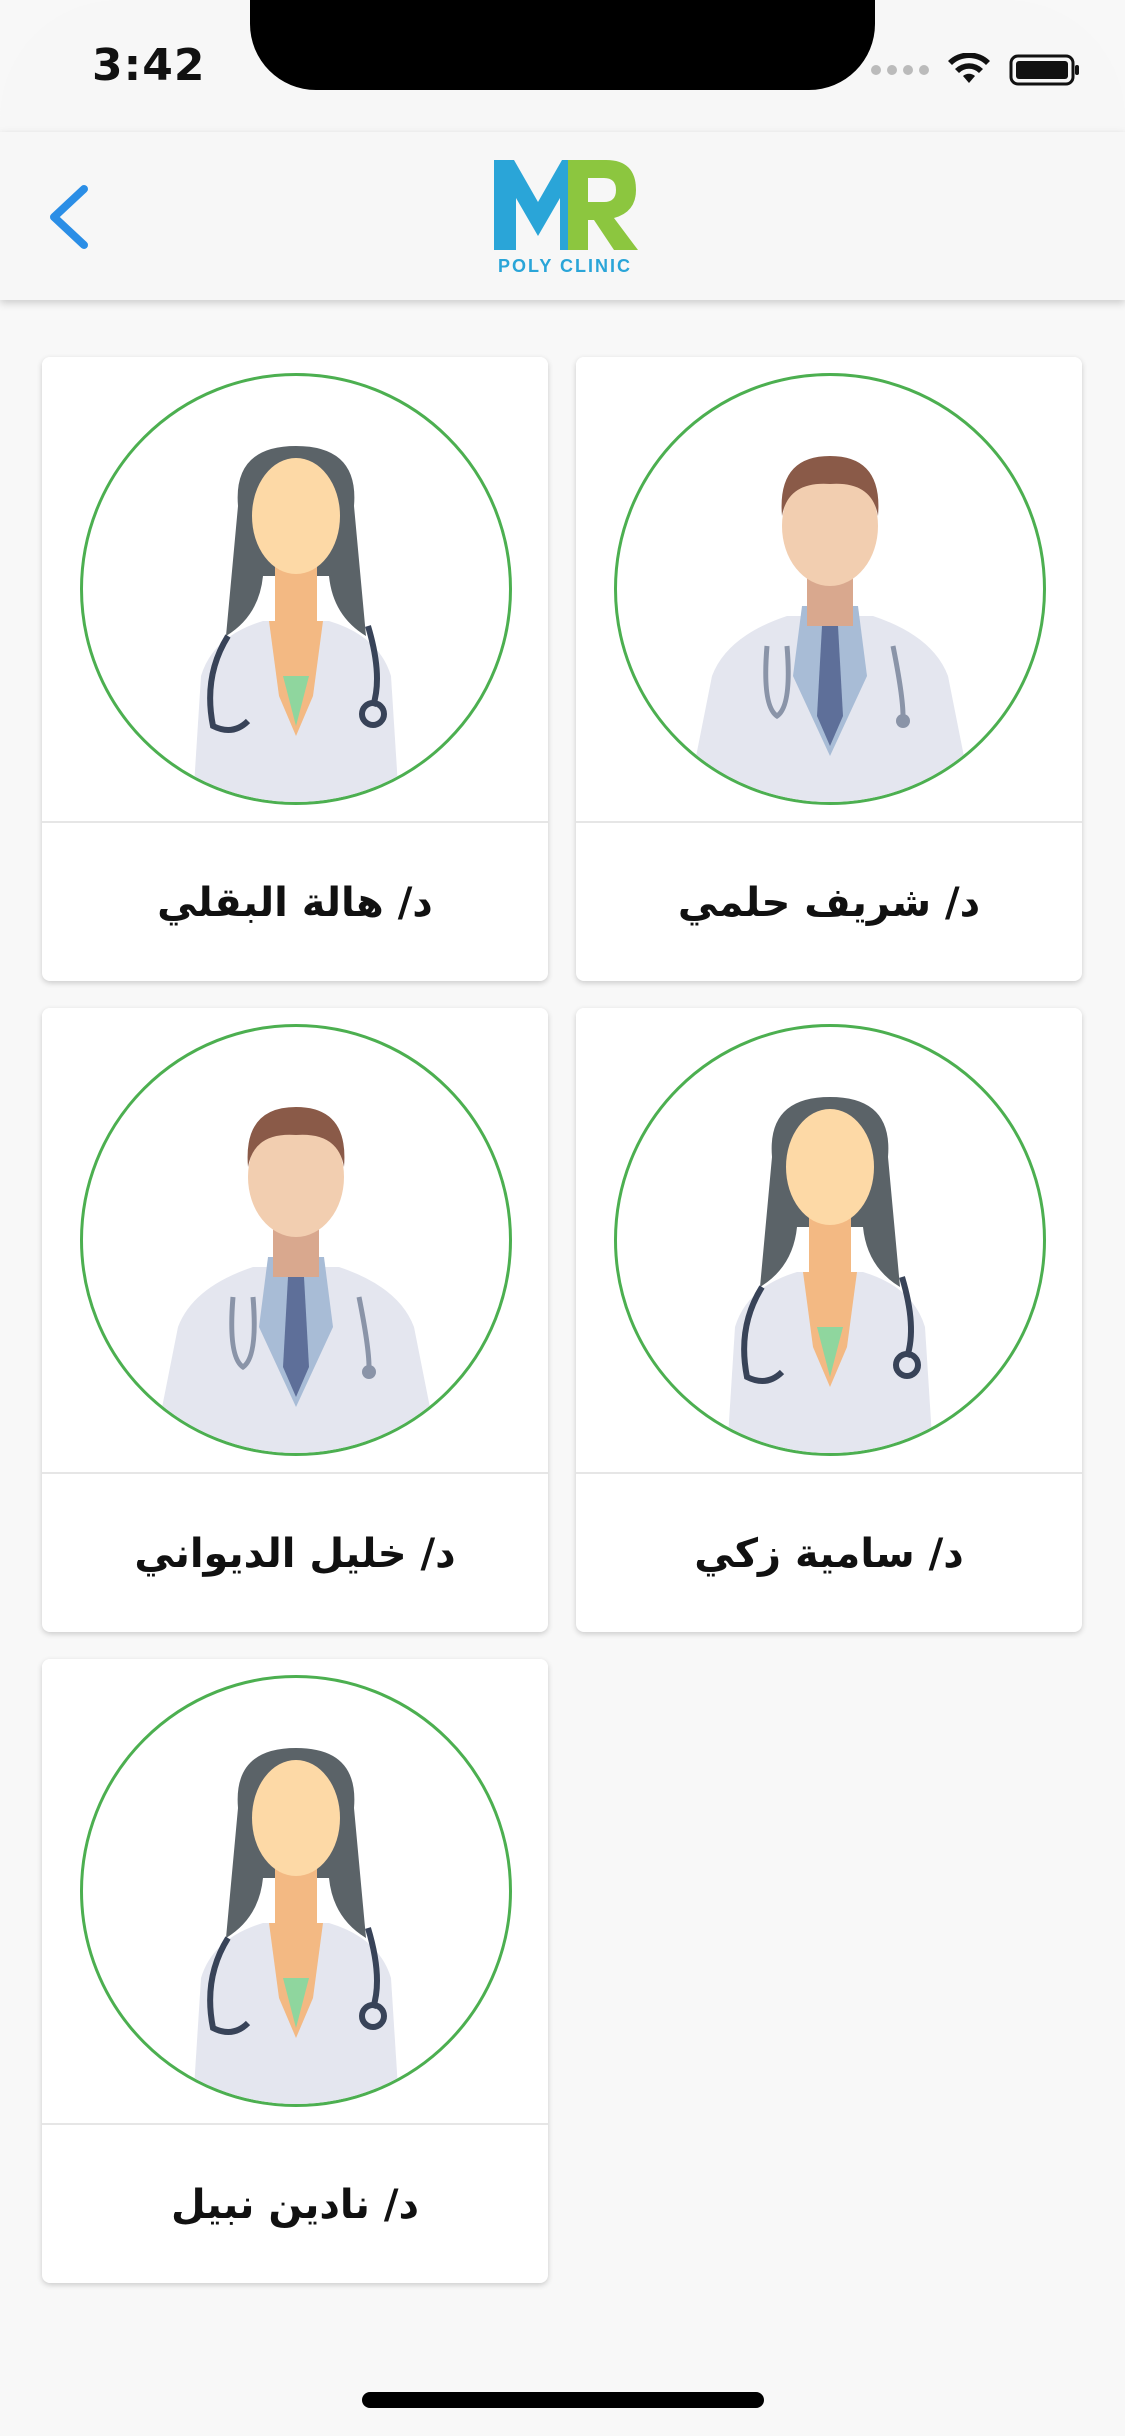  I want to click on doctor-card: د/ خليل الديواني, so click(295, 1320).